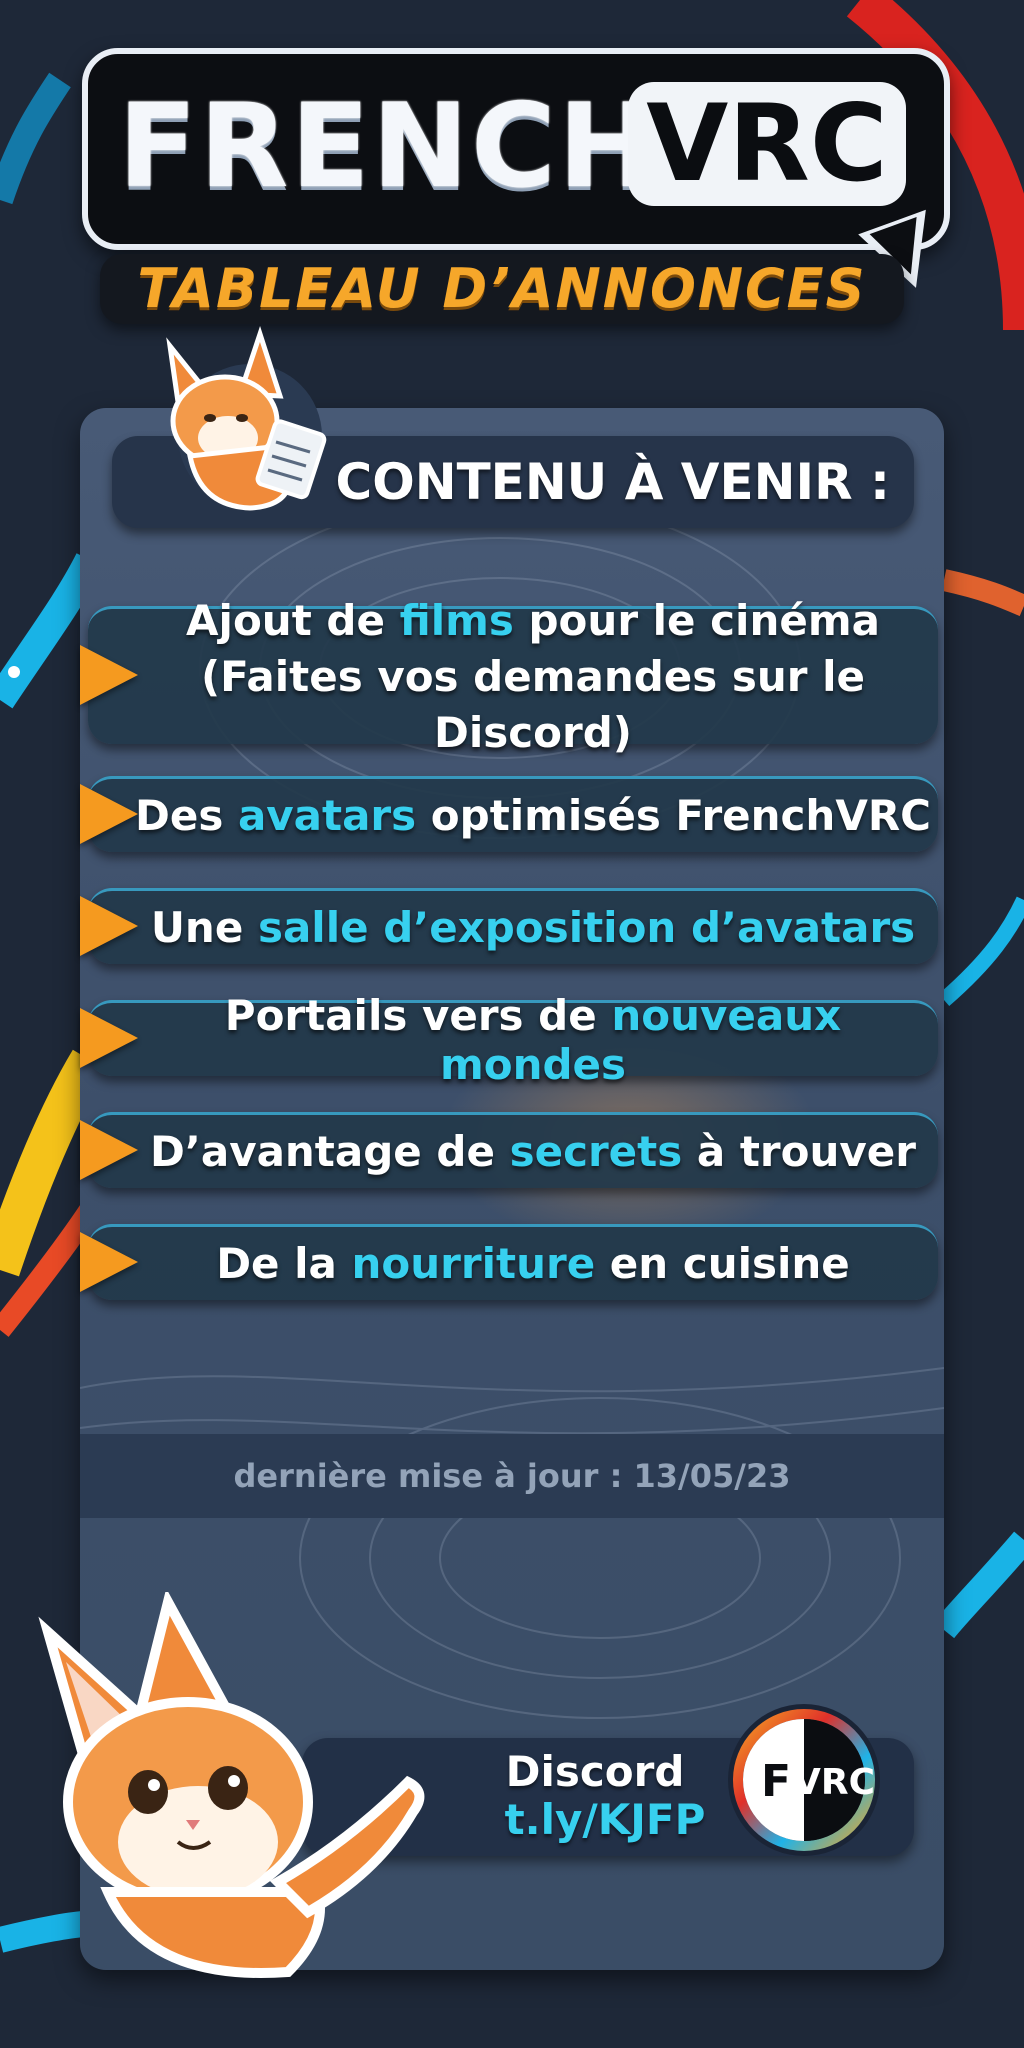  I want to click on logo-letter: F, so click(776, 1781).